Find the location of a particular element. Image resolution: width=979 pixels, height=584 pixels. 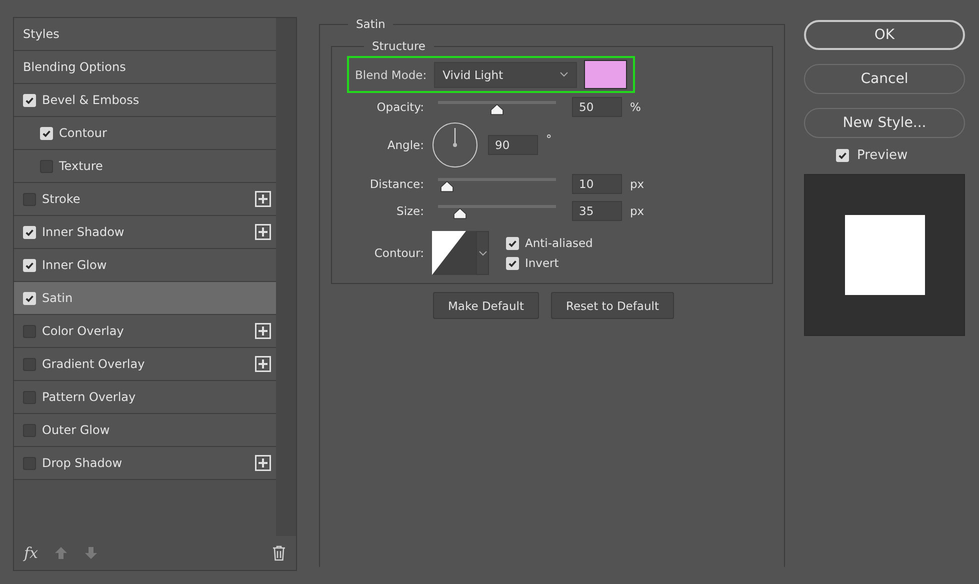

blend-mode-dropdown: Vivid Light is located at coordinates (506, 75).